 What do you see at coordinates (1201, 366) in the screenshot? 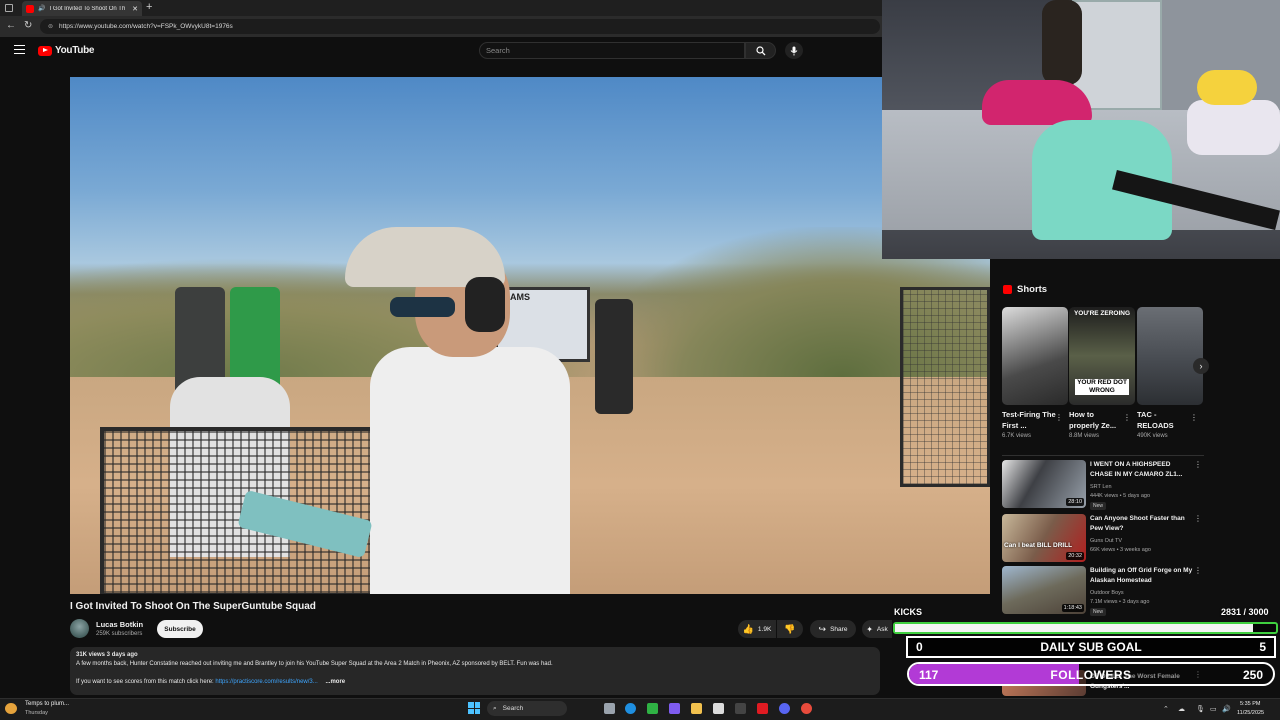
I see `shorts-next-button: ›` at bounding box center [1201, 366].